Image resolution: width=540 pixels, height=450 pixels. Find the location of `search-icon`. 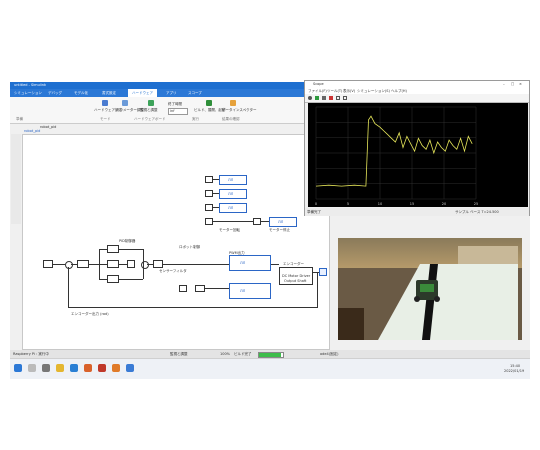

search-icon is located at coordinates (32, 368).